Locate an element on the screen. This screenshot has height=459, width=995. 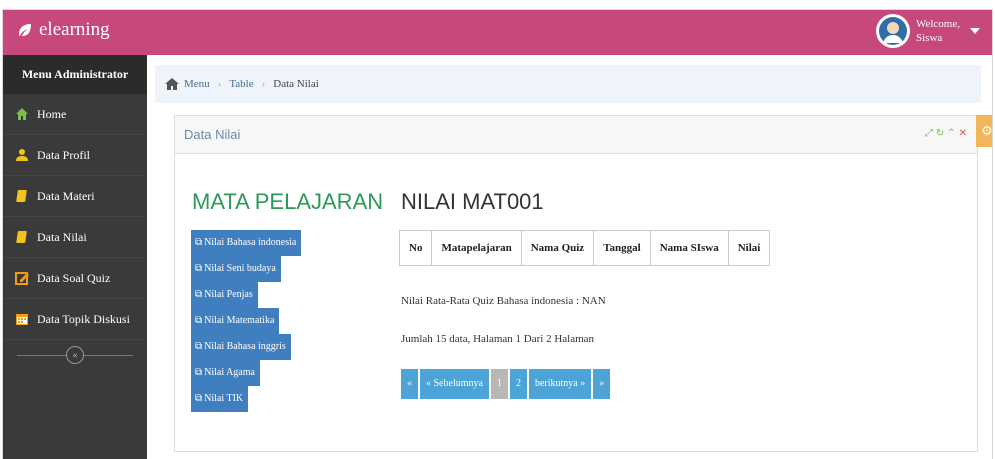
edit-icon is located at coordinates (22, 278).